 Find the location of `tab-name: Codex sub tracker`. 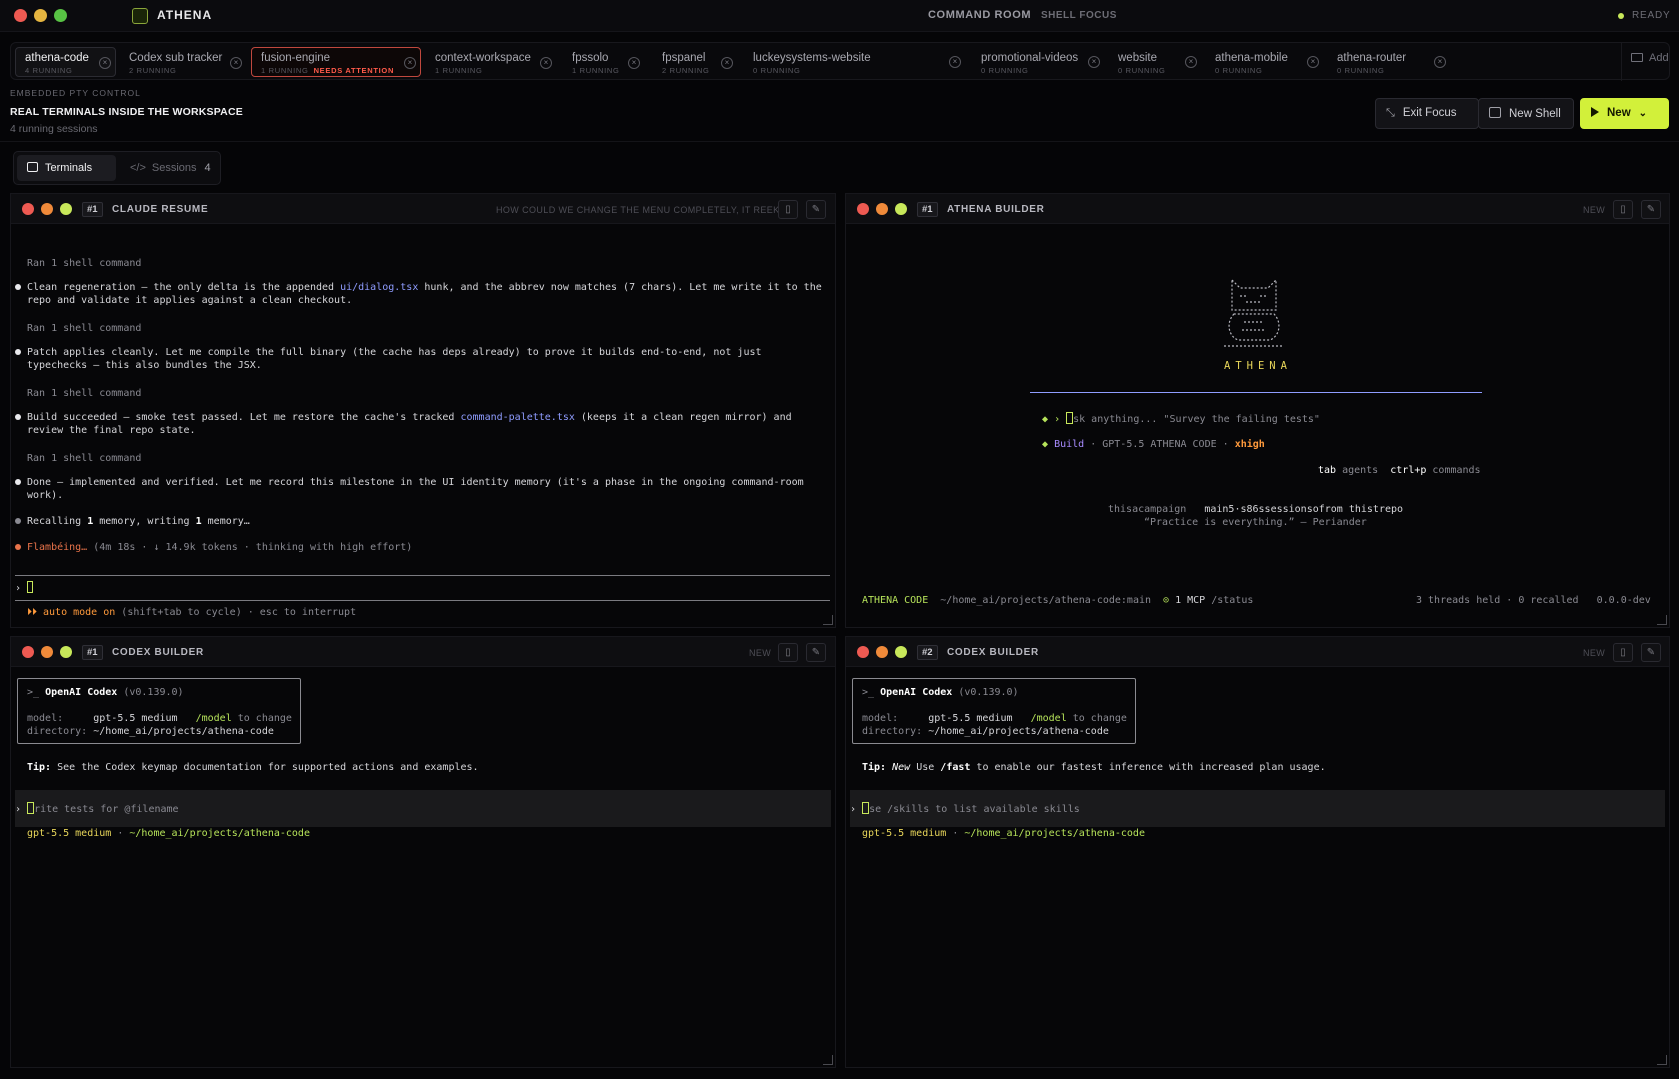

tab-name: Codex sub tracker is located at coordinates (176, 58).